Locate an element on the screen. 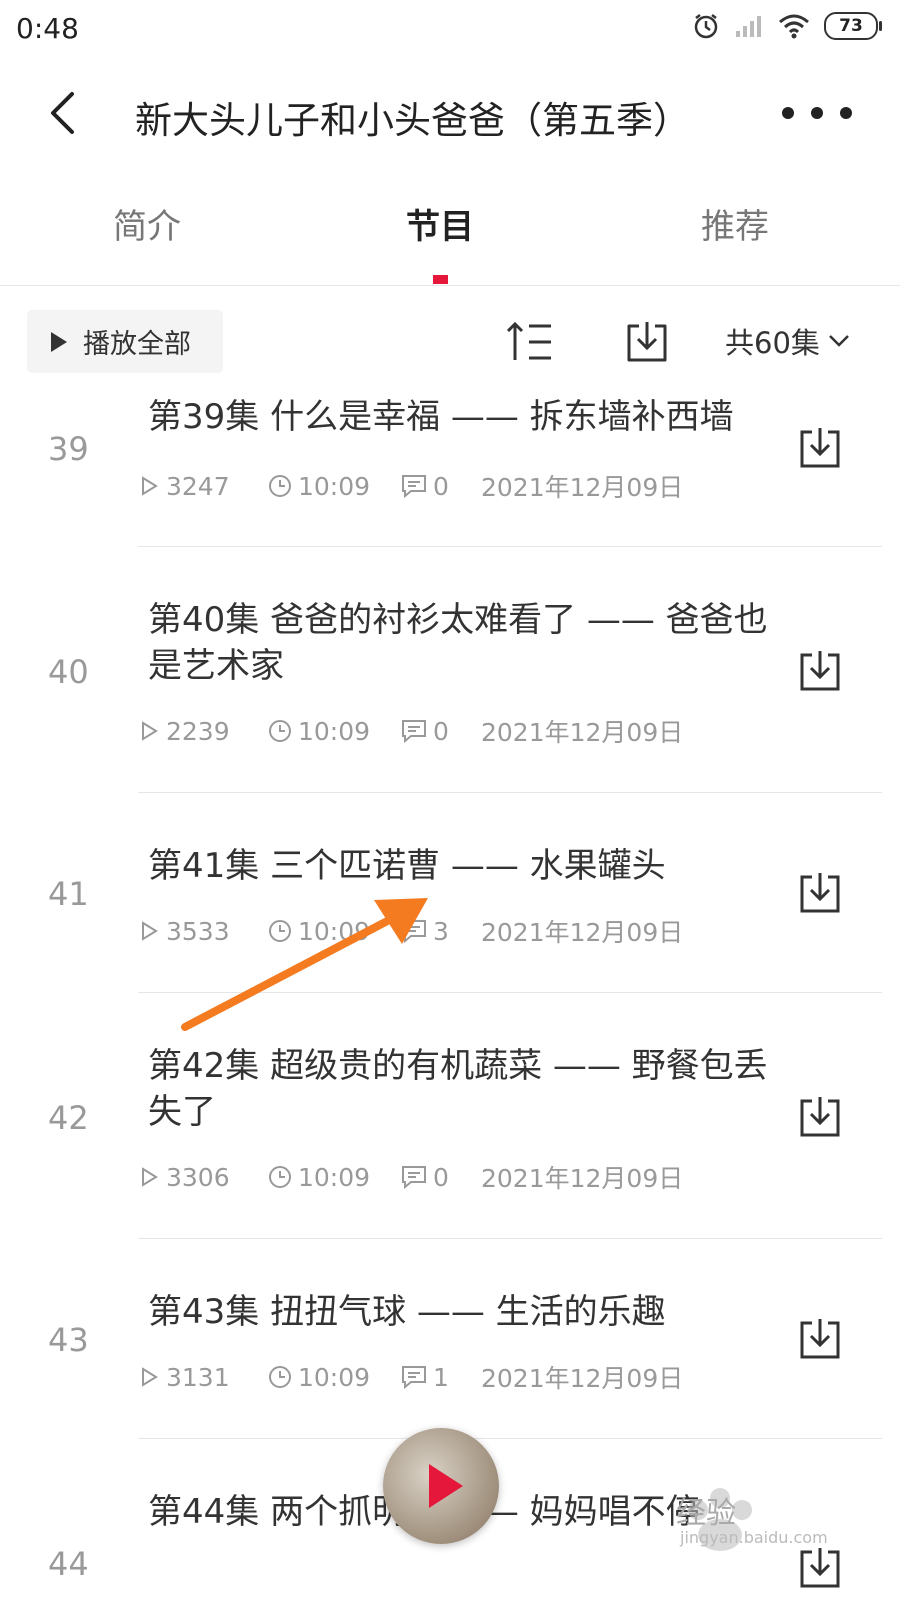  download-all-icon is located at coordinates (647, 342).